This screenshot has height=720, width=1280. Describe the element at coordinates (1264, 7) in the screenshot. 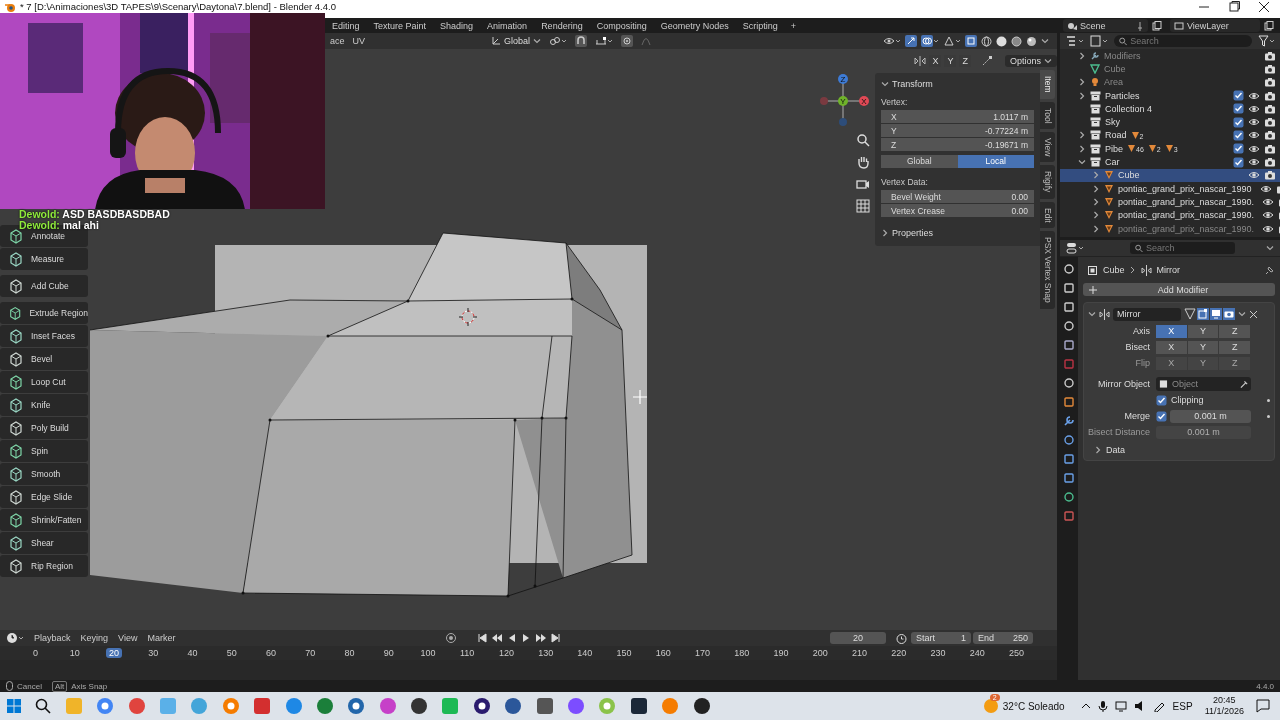

I see `close-icon` at that location.